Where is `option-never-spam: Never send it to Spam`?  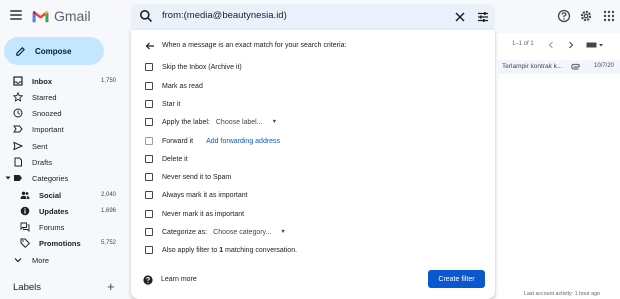
option-never-spam: Never send it to Spam is located at coordinates (188, 177).